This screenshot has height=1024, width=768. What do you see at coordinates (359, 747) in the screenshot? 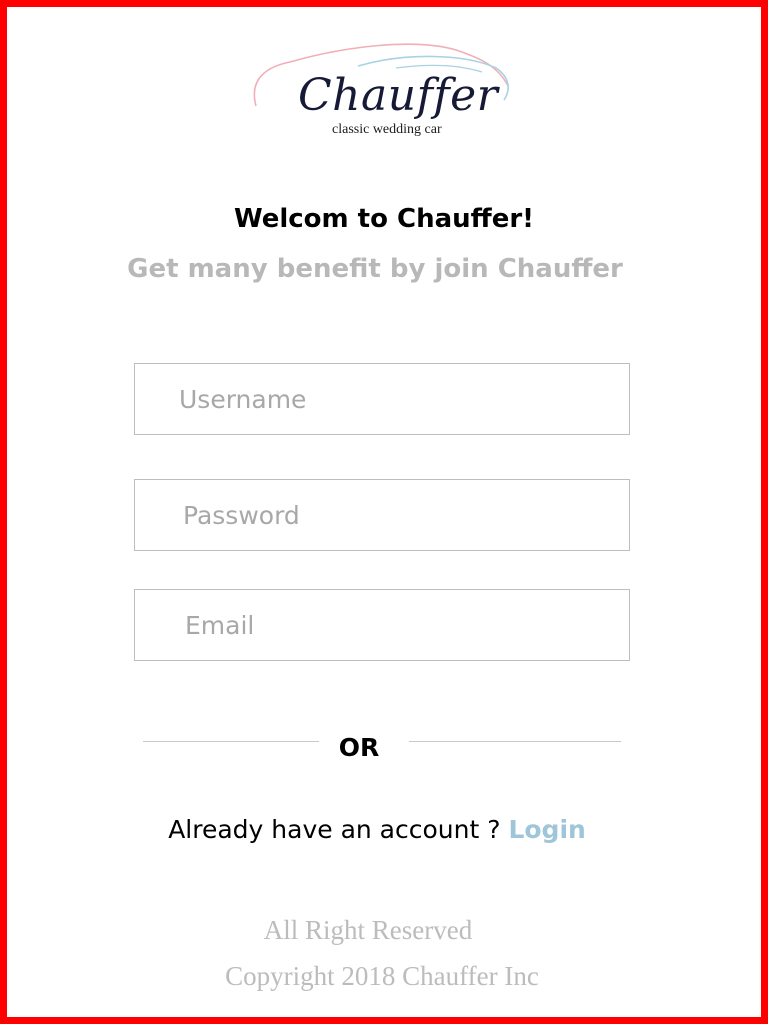
I see `or-divider-label: OR` at bounding box center [359, 747].